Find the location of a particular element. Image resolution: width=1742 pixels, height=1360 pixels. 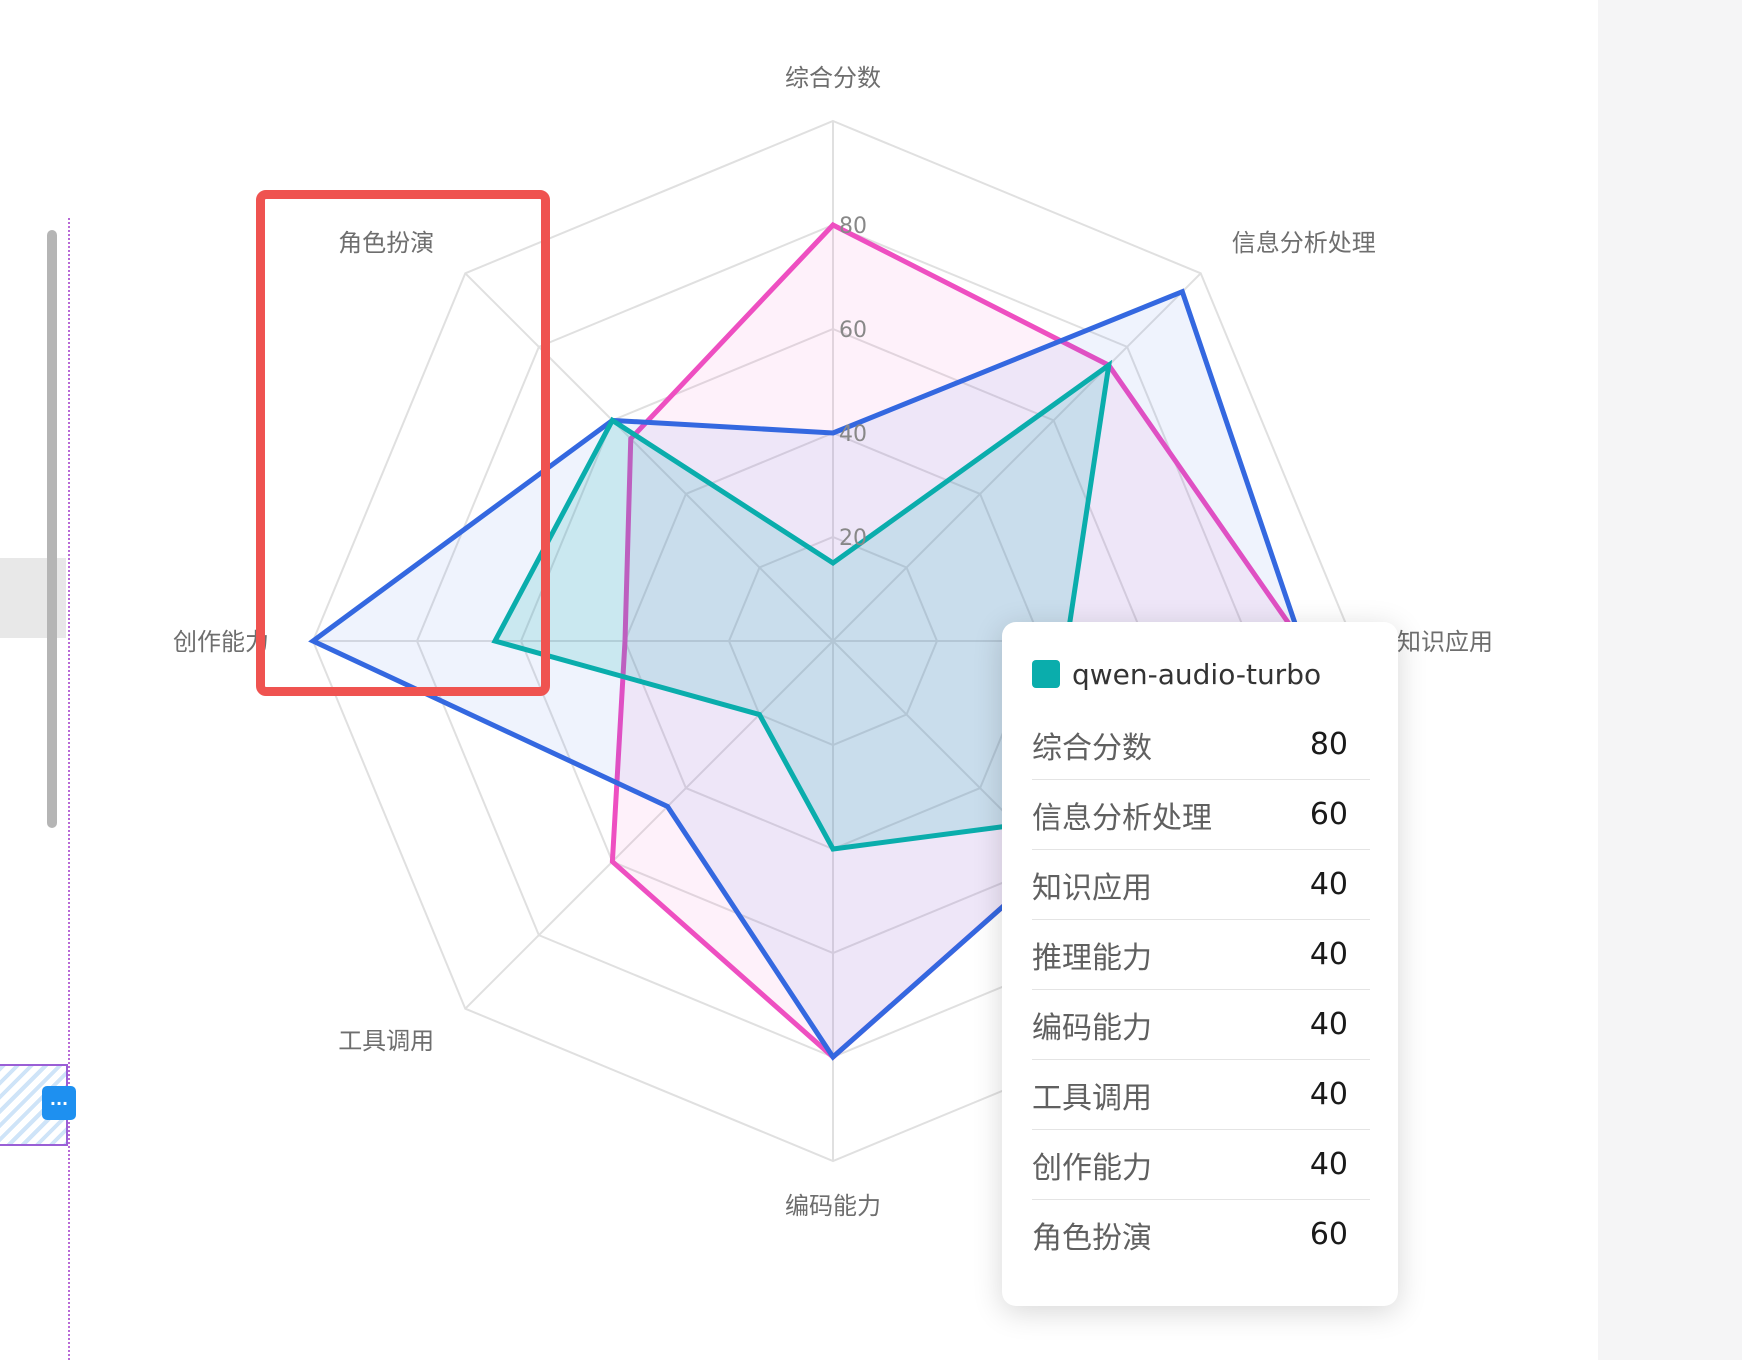

tick-label: 40 is located at coordinates (853, 434).